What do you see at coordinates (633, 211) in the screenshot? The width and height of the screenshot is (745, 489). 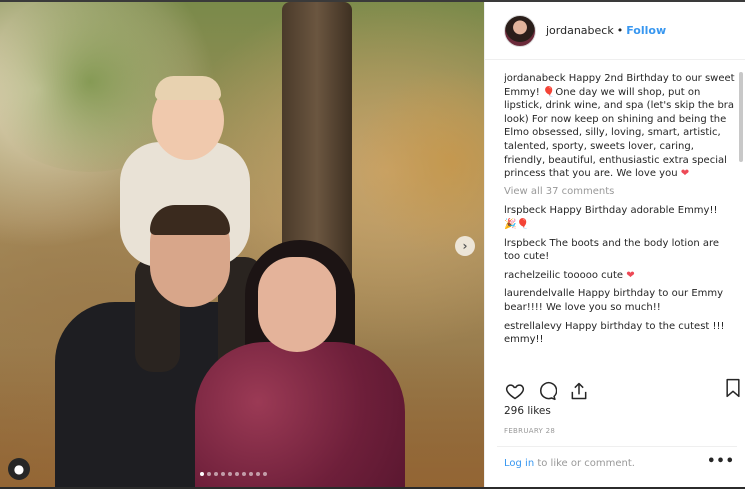 I see `comment-text: Happy Birthday adorable Emmy!!` at bounding box center [633, 211].